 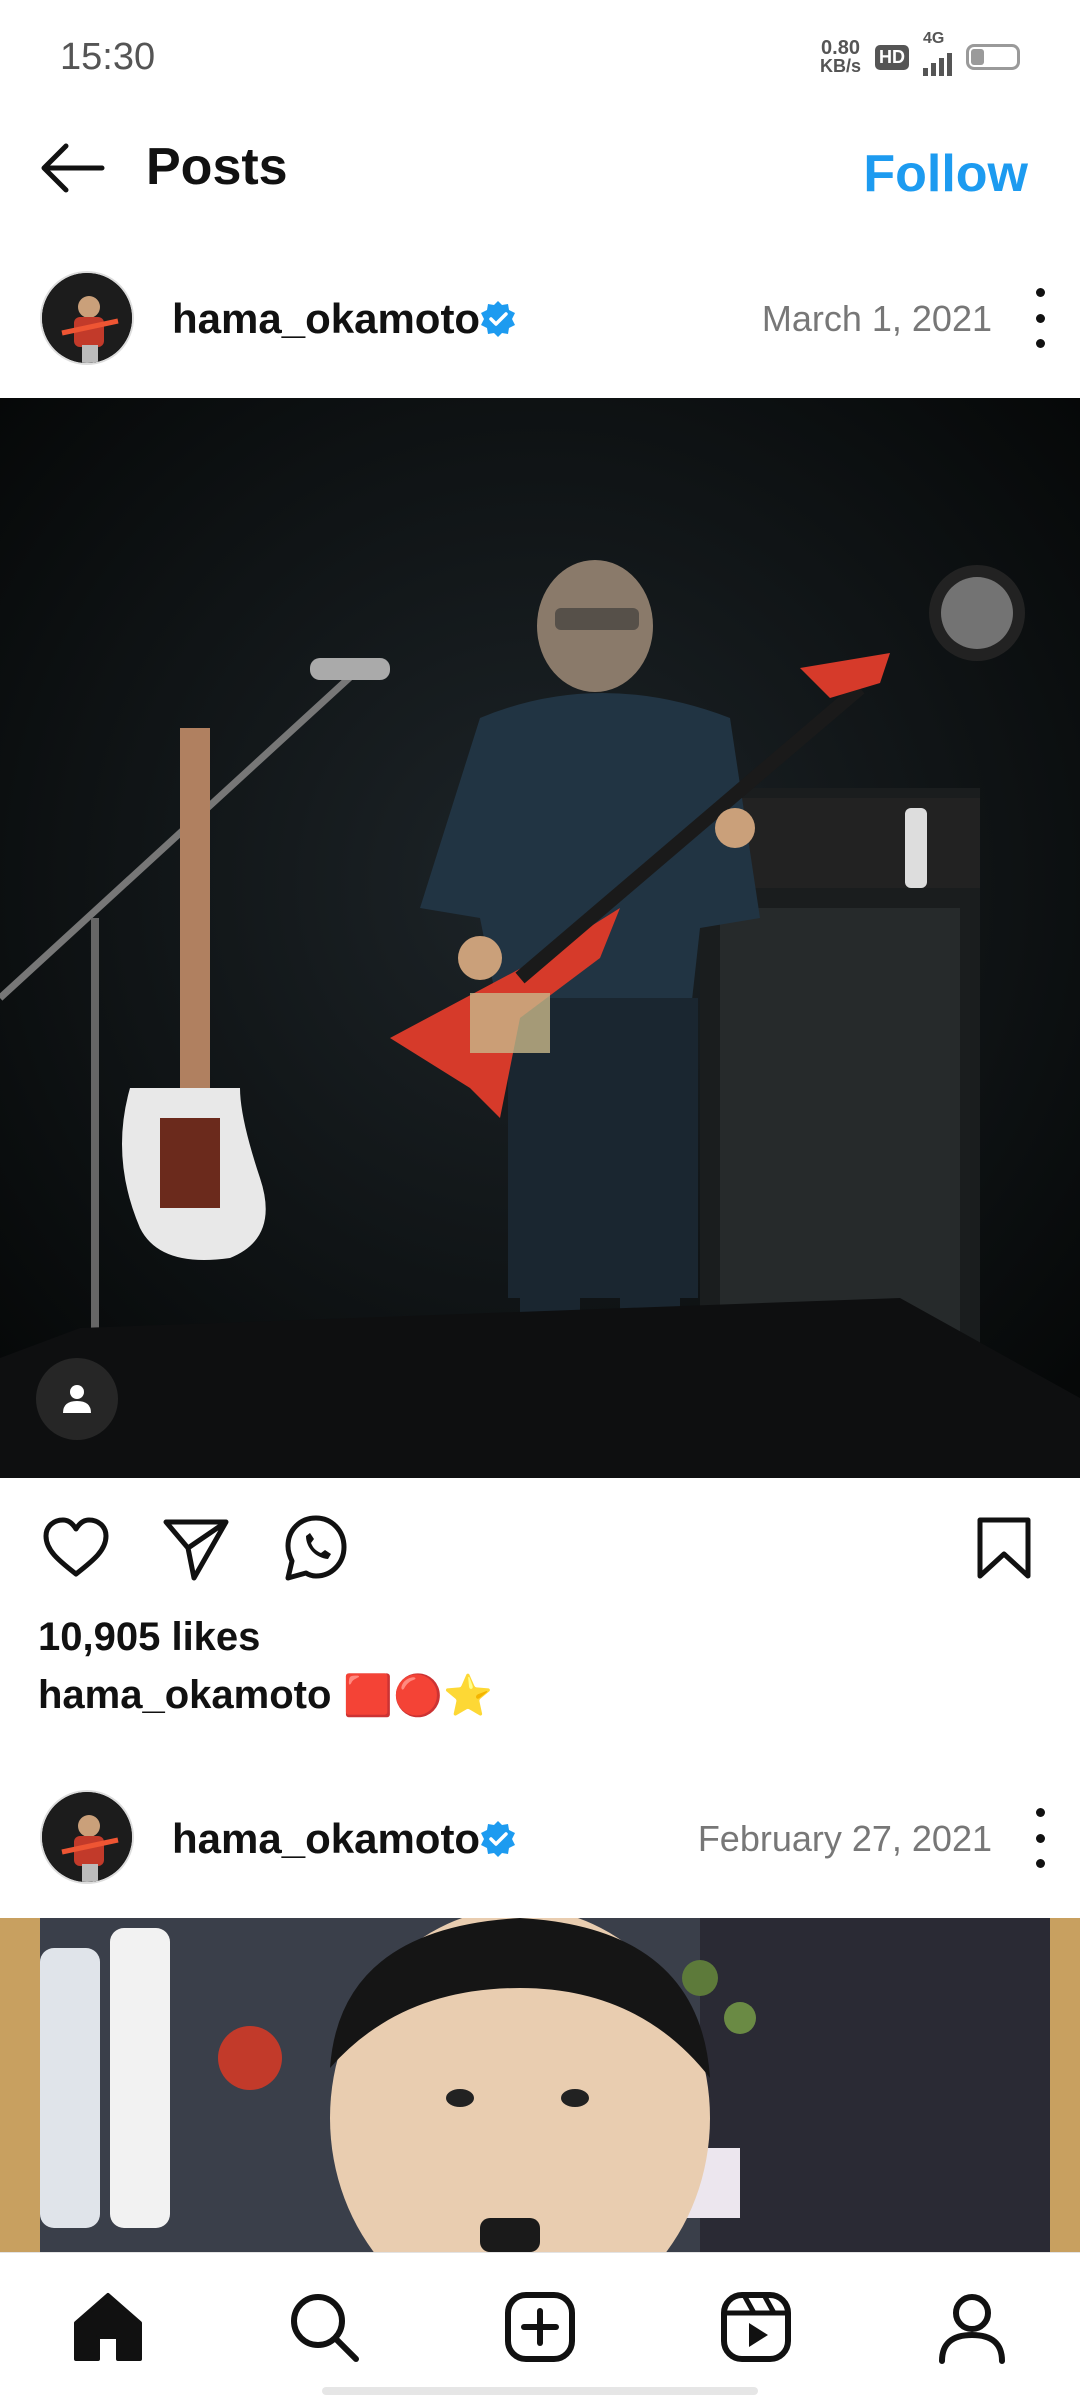 What do you see at coordinates (919, 53) in the screenshot?
I see `status-icons: 0.80 KB/s HD 4G` at bounding box center [919, 53].